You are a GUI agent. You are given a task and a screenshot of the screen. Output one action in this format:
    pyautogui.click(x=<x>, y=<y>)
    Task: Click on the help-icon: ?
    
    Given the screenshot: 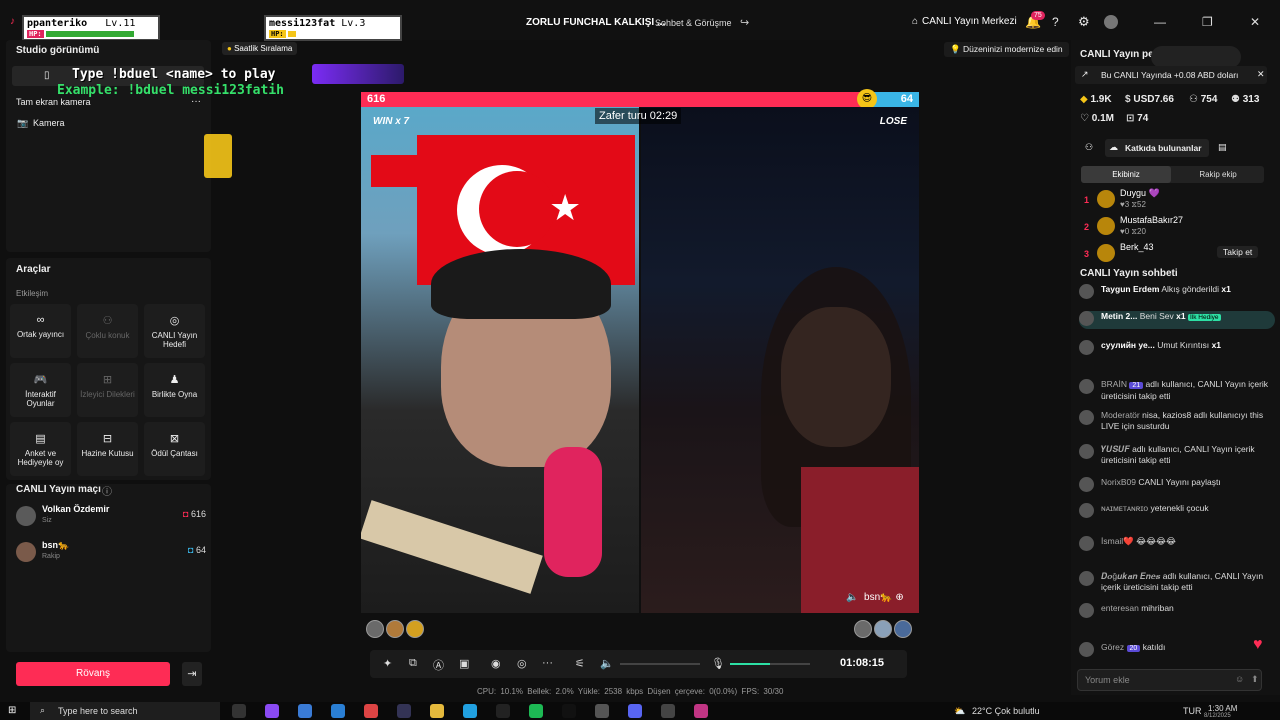 What is the action you would take?
    pyautogui.click(x=1055, y=22)
    